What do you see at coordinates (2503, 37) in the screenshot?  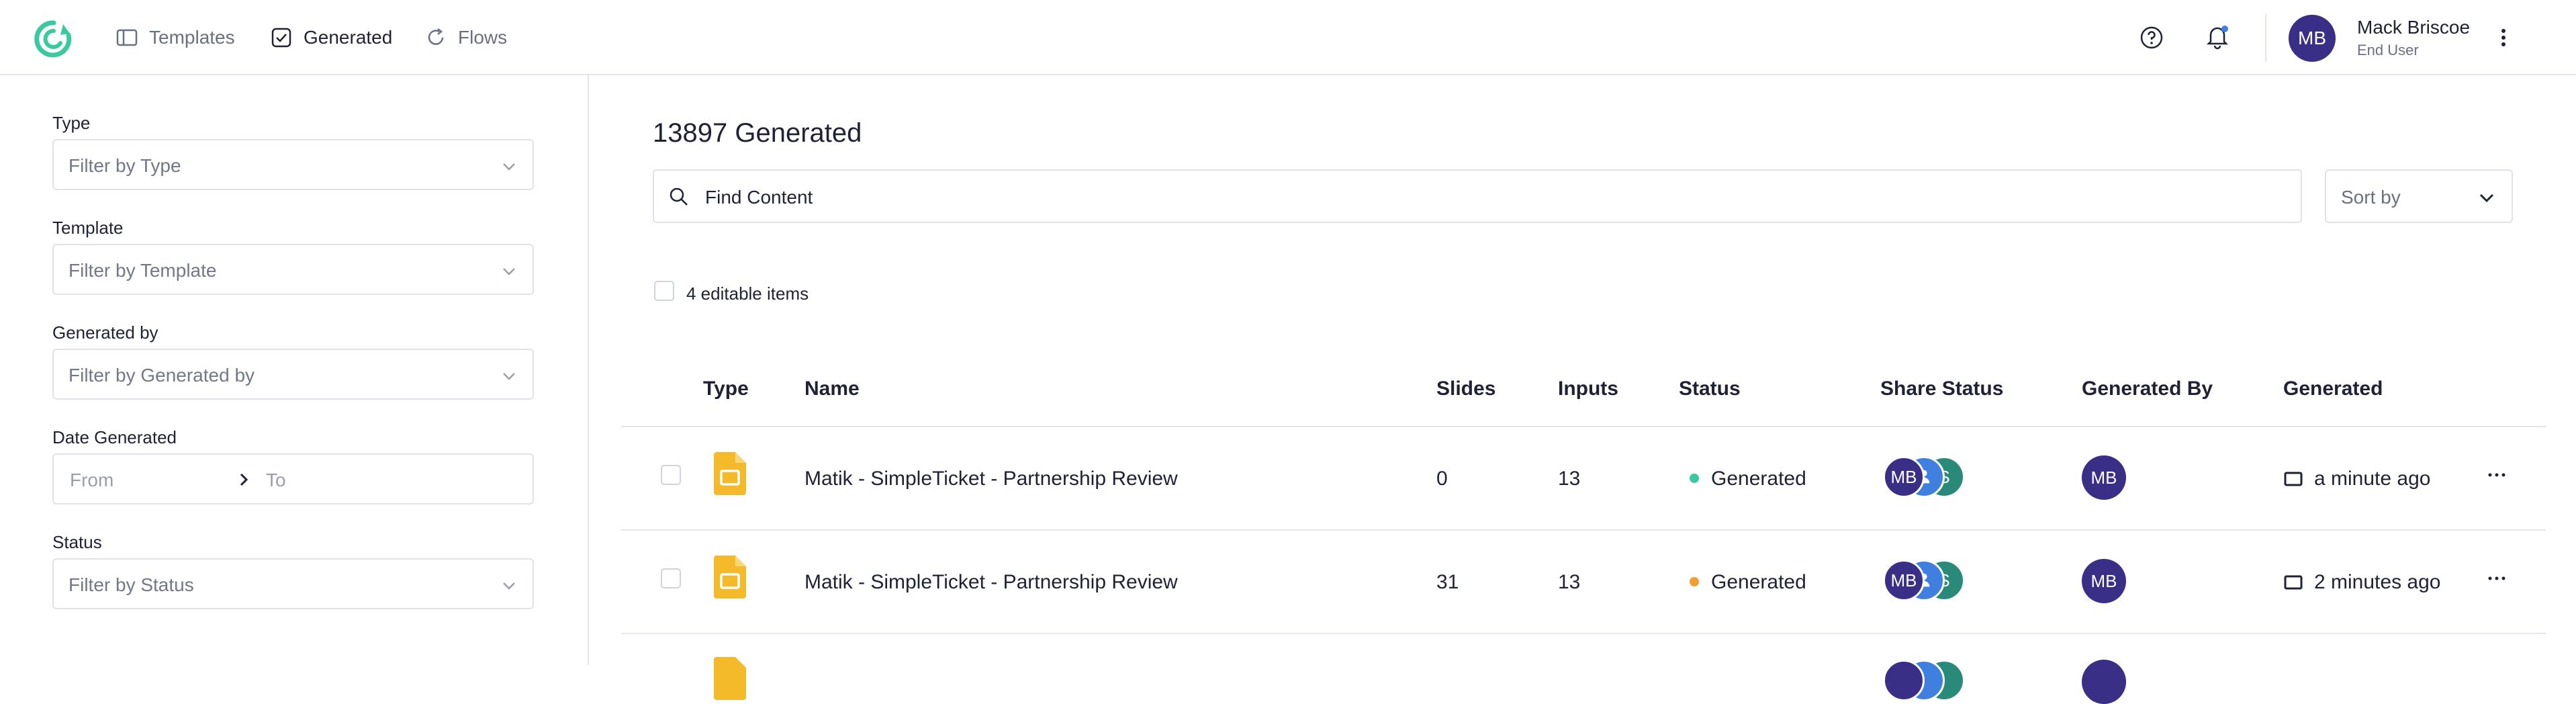 I see `more-options-icon` at bounding box center [2503, 37].